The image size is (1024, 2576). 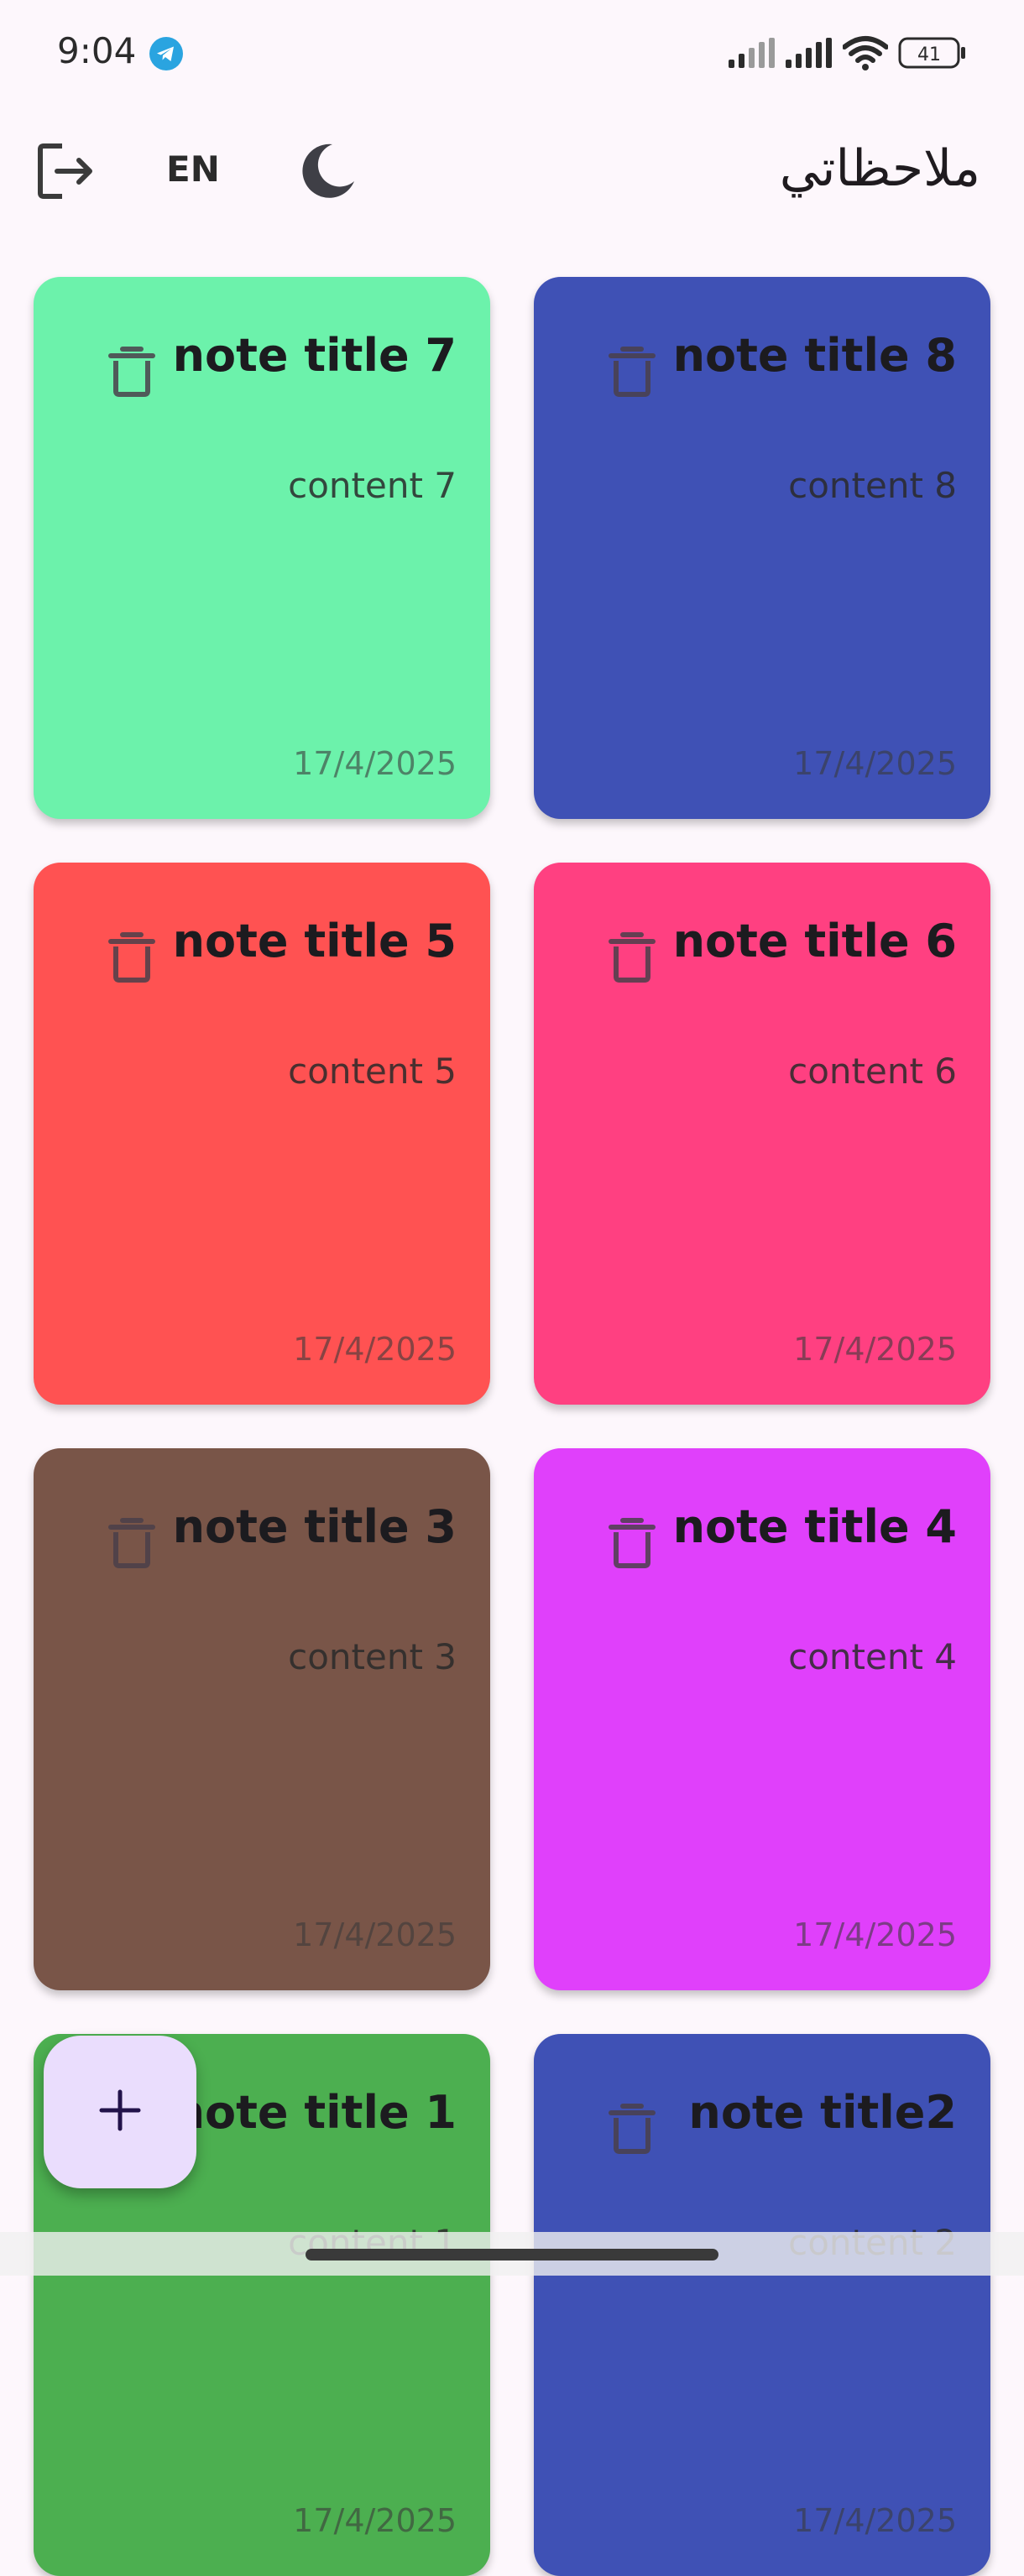 What do you see at coordinates (814, 941) in the screenshot?
I see `note-title: note title 6` at bounding box center [814, 941].